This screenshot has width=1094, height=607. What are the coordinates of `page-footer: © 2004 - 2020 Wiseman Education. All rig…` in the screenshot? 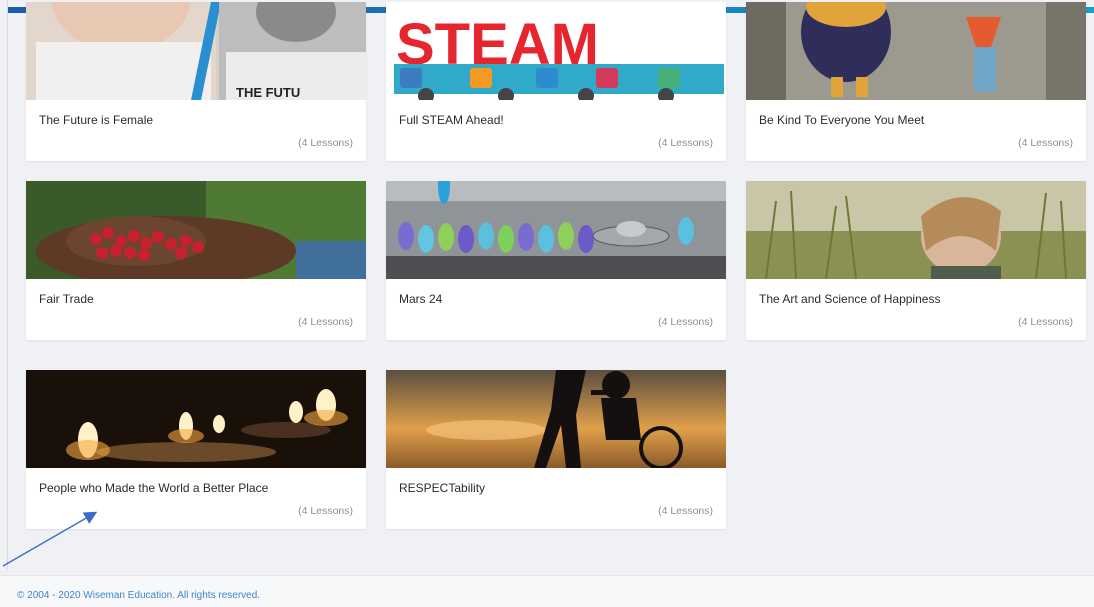 It's located at (547, 591).